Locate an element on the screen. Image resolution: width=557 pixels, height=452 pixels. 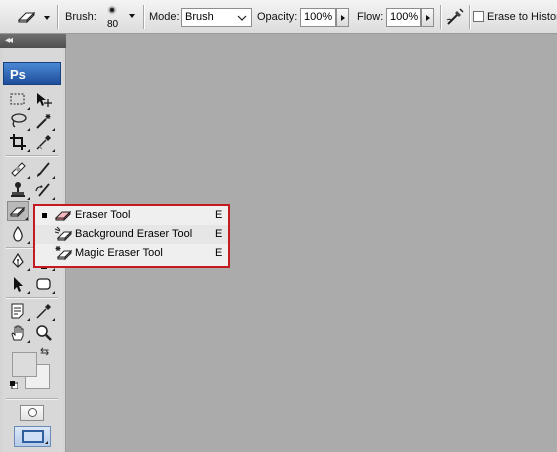
opacity-input: 100% is located at coordinates (318, 17).